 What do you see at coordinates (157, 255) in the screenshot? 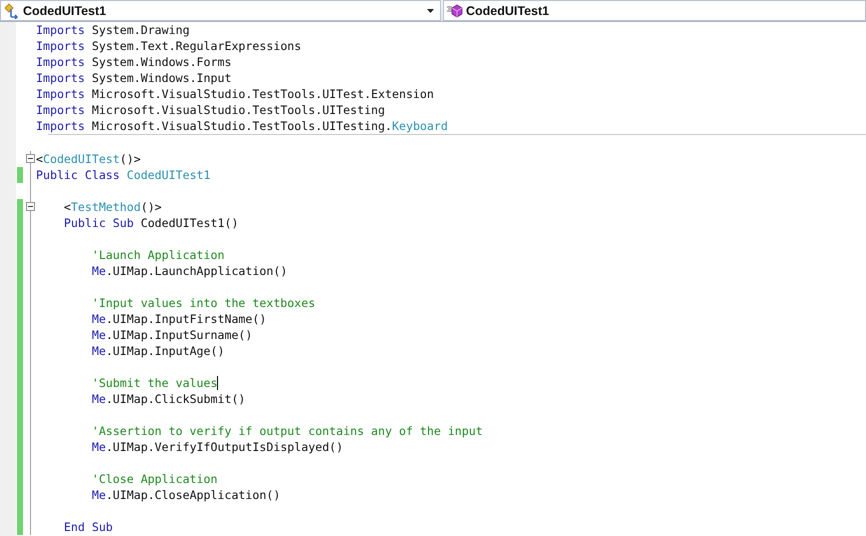
I see `code-line: 'Launch Application` at bounding box center [157, 255].